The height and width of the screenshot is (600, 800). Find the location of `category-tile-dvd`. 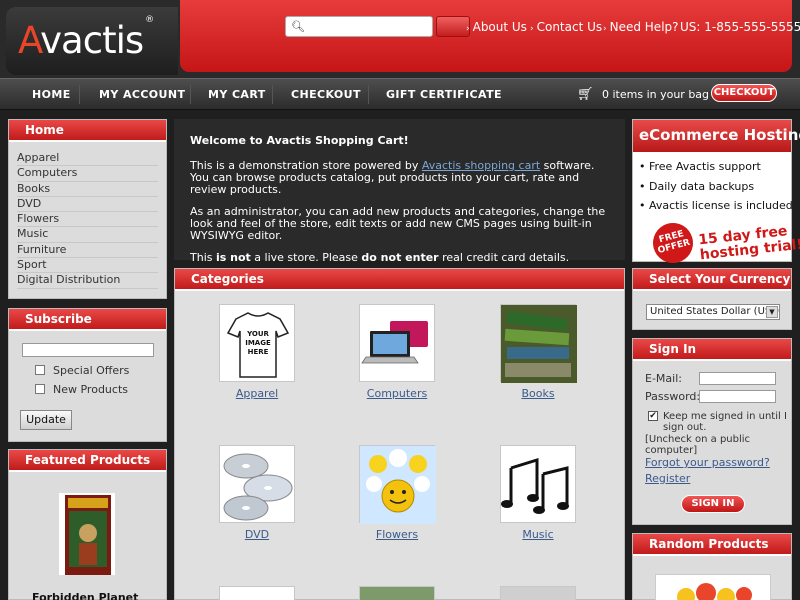

category-tile-dvd is located at coordinates (257, 484).